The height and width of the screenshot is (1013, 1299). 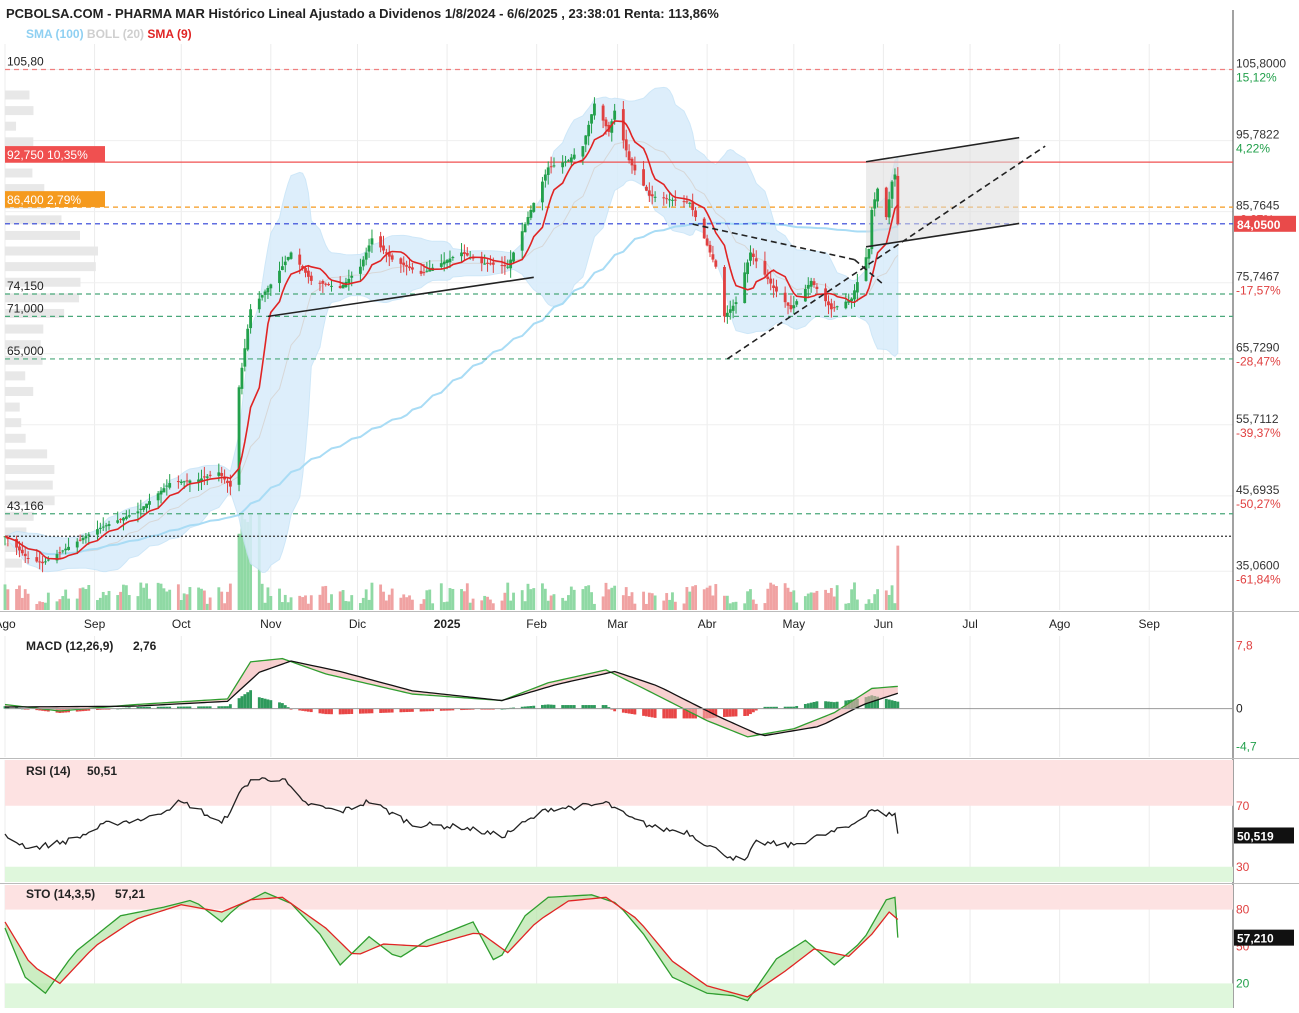 What do you see at coordinates (1258, 277) in the screenshot?
I see `y-tick-label: 75,7467` at bounding box center [1258, 277].